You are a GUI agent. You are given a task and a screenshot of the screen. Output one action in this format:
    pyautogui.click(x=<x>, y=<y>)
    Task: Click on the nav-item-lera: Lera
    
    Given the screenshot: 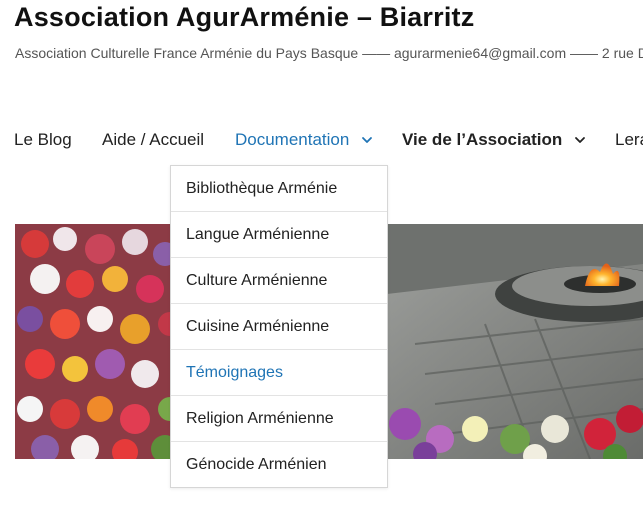 What is the action you would take?
    pyautogui.click(x=629, y=140)
    